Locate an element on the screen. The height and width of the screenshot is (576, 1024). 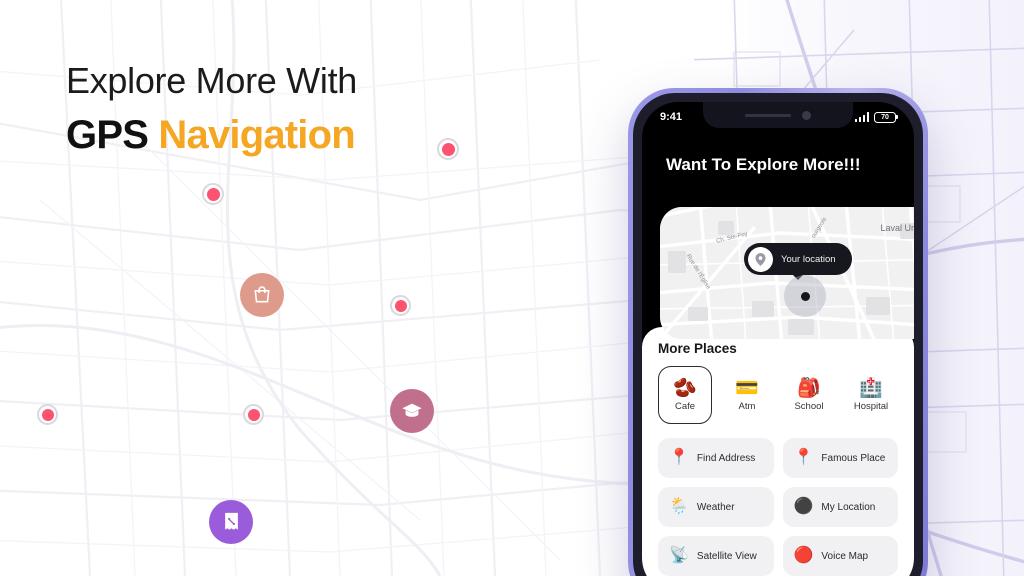
earpiece-speaker-icon is located at coordinates (768, 115).